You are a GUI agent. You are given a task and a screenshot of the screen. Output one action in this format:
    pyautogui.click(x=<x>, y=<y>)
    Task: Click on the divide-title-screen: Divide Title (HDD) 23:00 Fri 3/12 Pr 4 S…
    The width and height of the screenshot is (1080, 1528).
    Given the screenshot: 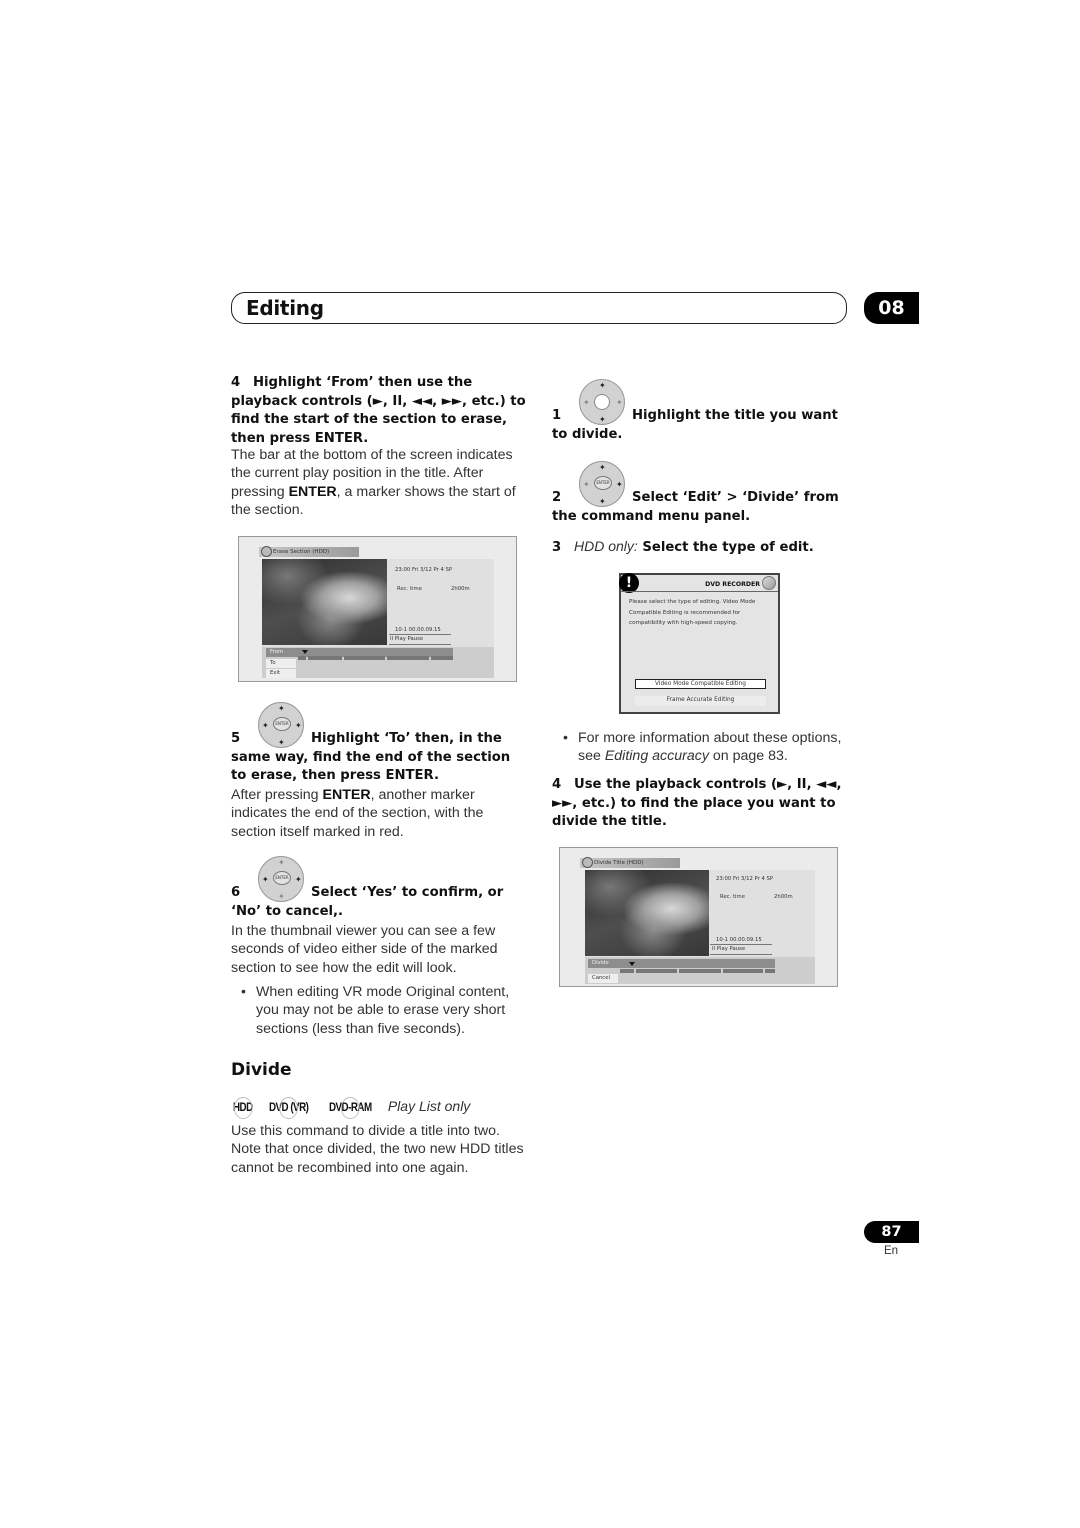 What is the action you would take?
    pyautogui.click(x=698, y=917)
    